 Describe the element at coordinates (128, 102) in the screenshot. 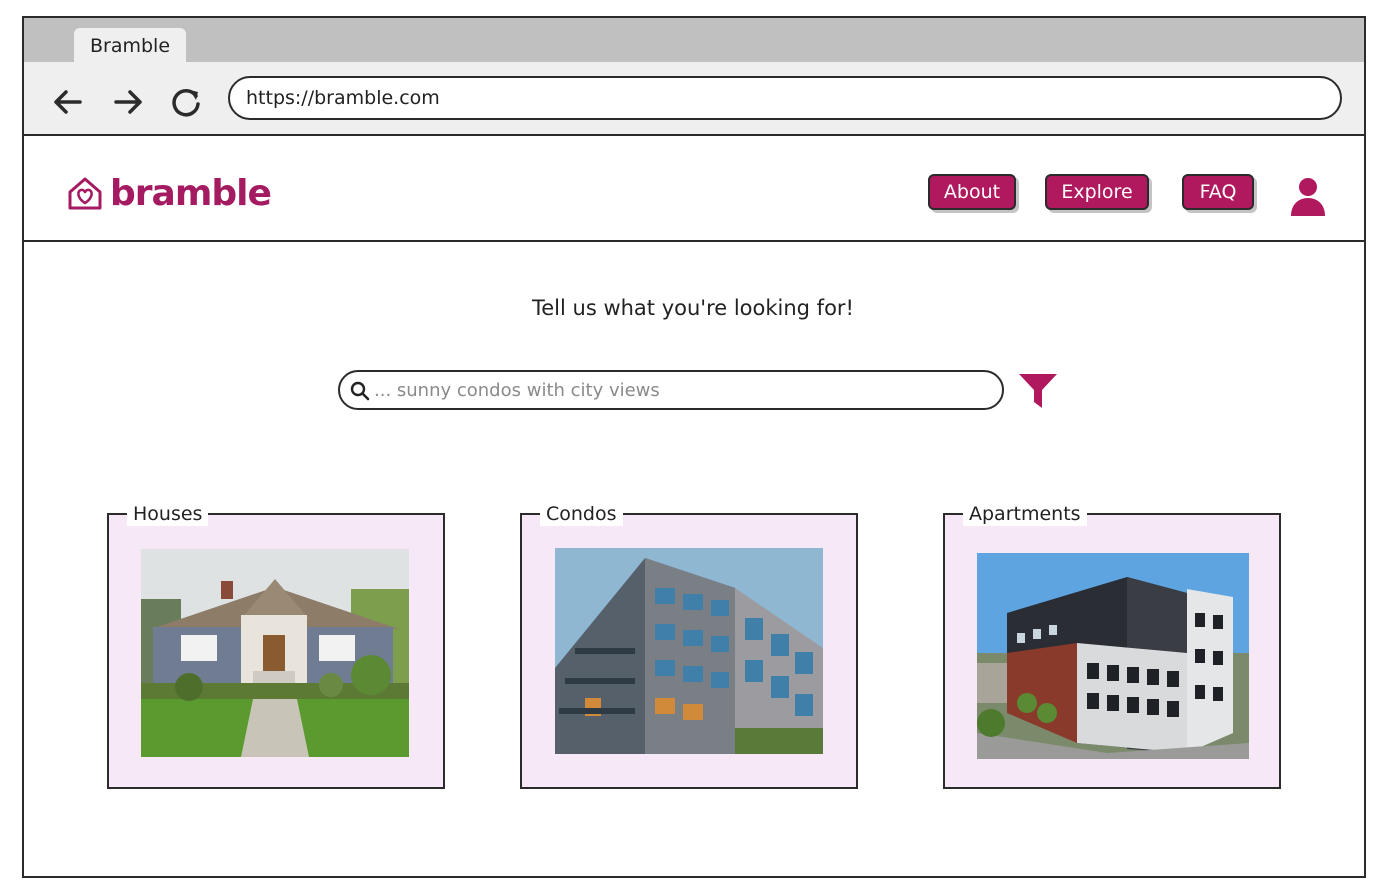

I see `forward-arrow-icon` at that location.